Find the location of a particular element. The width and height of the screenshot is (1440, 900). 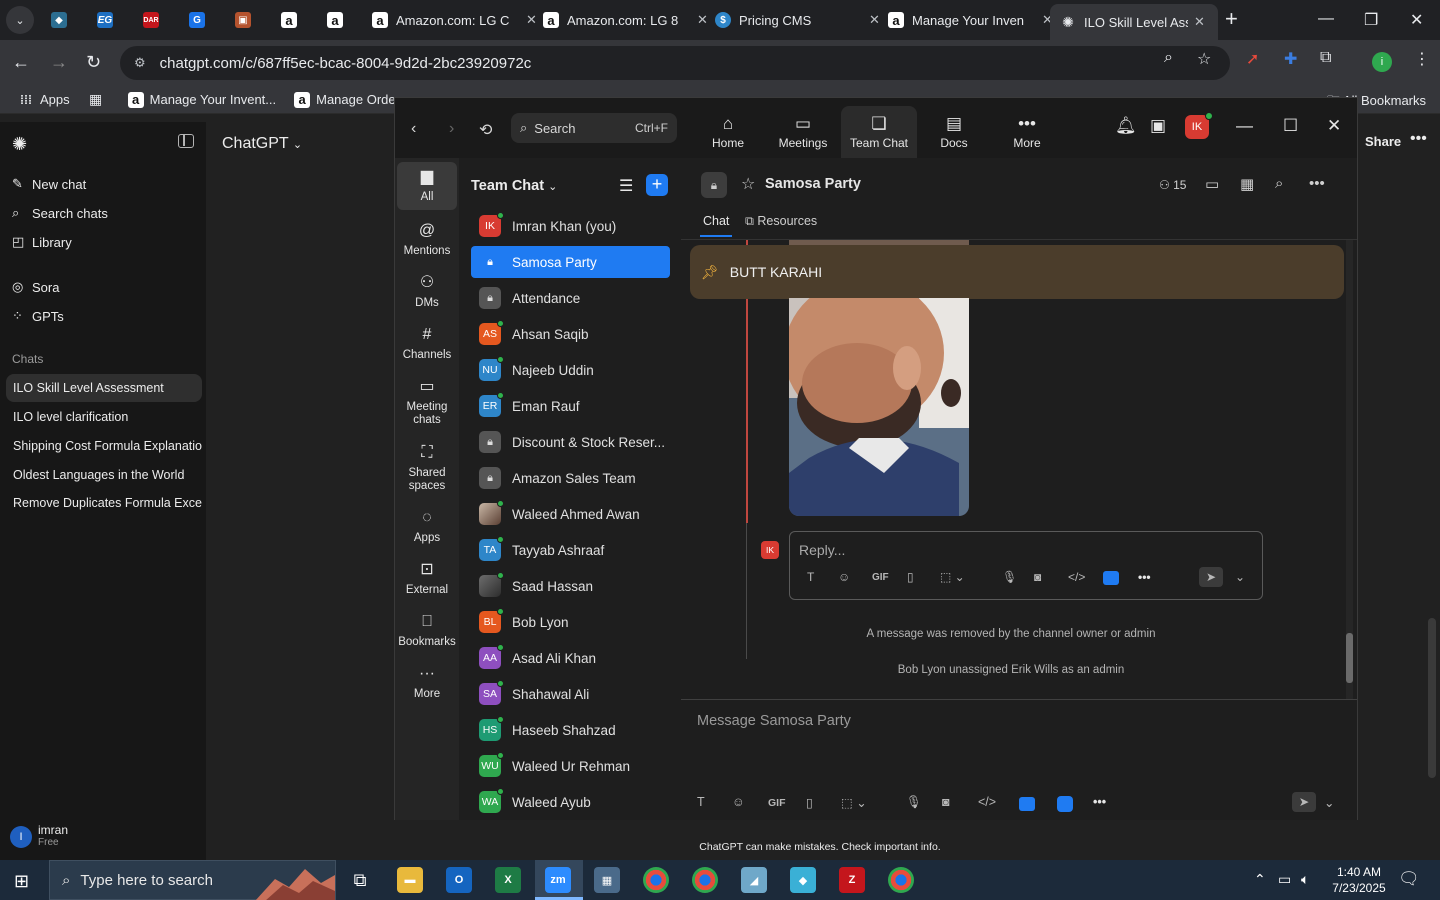

user-menu: I imran Free is located at coordinates (39, 836).